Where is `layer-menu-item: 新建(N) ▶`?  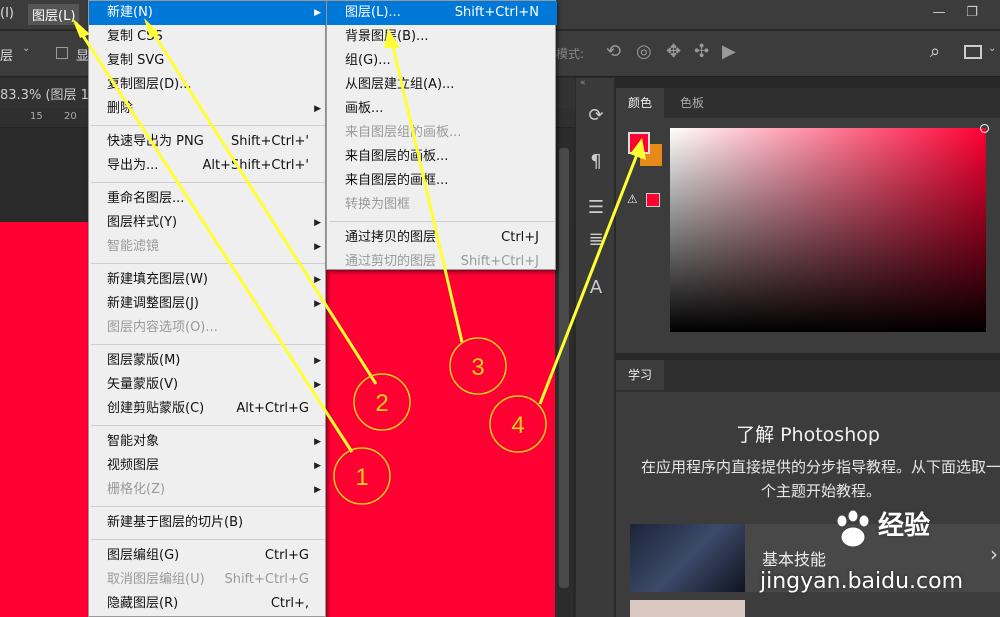
layer-menu-item: 新建(N) ▶ is located at coordinates (208, 13).